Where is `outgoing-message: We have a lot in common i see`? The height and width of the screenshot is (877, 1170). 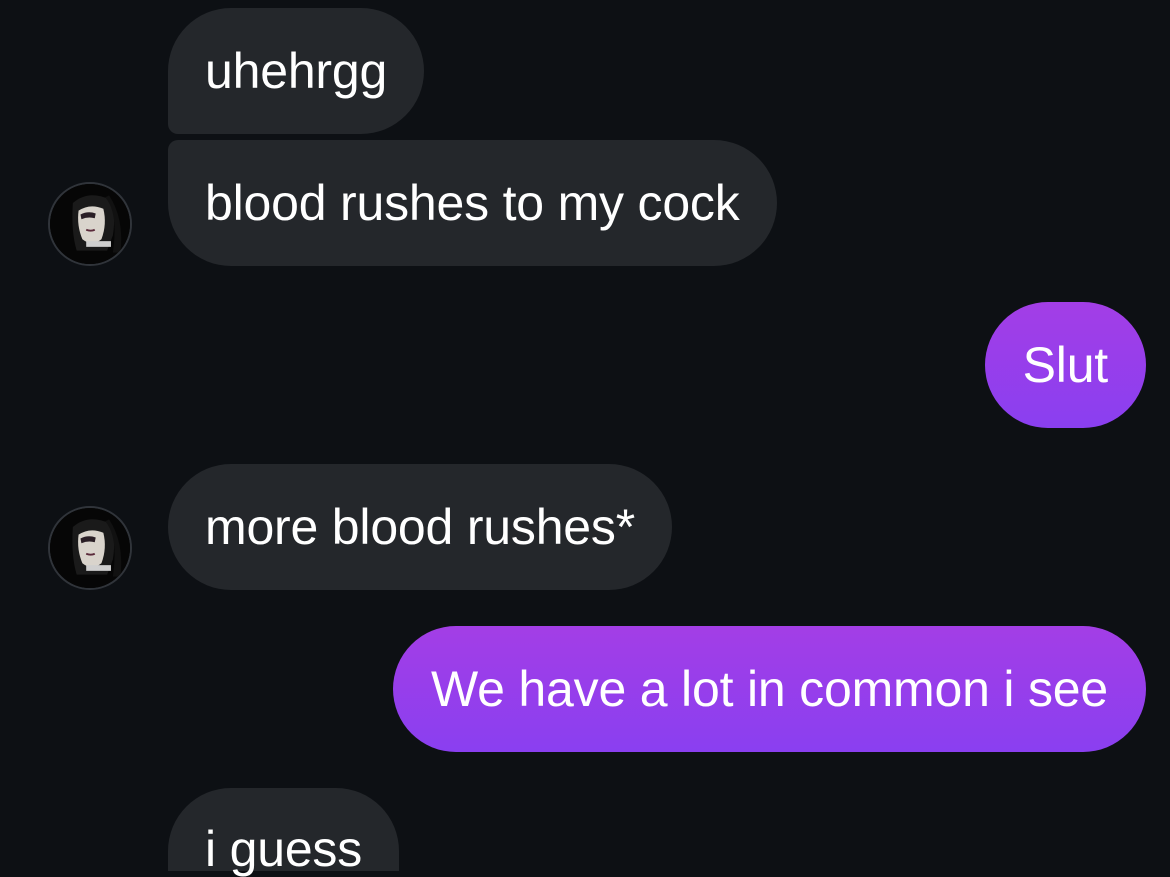 outgoing-message: We have a lot in common i see is located at coordinates (769, 689).